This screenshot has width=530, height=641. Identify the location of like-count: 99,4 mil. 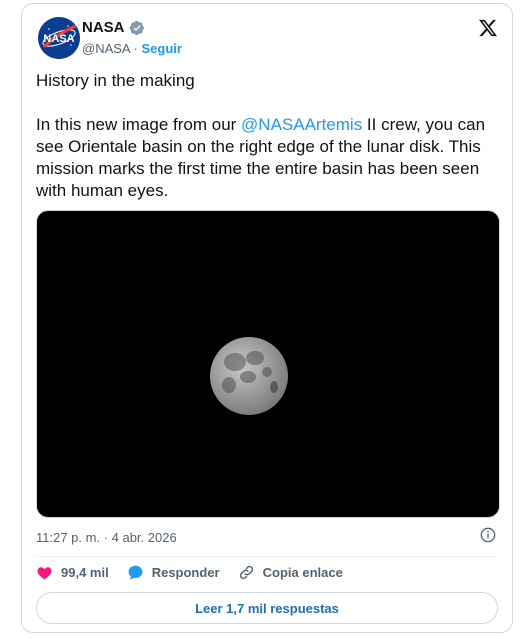
(85, 572).